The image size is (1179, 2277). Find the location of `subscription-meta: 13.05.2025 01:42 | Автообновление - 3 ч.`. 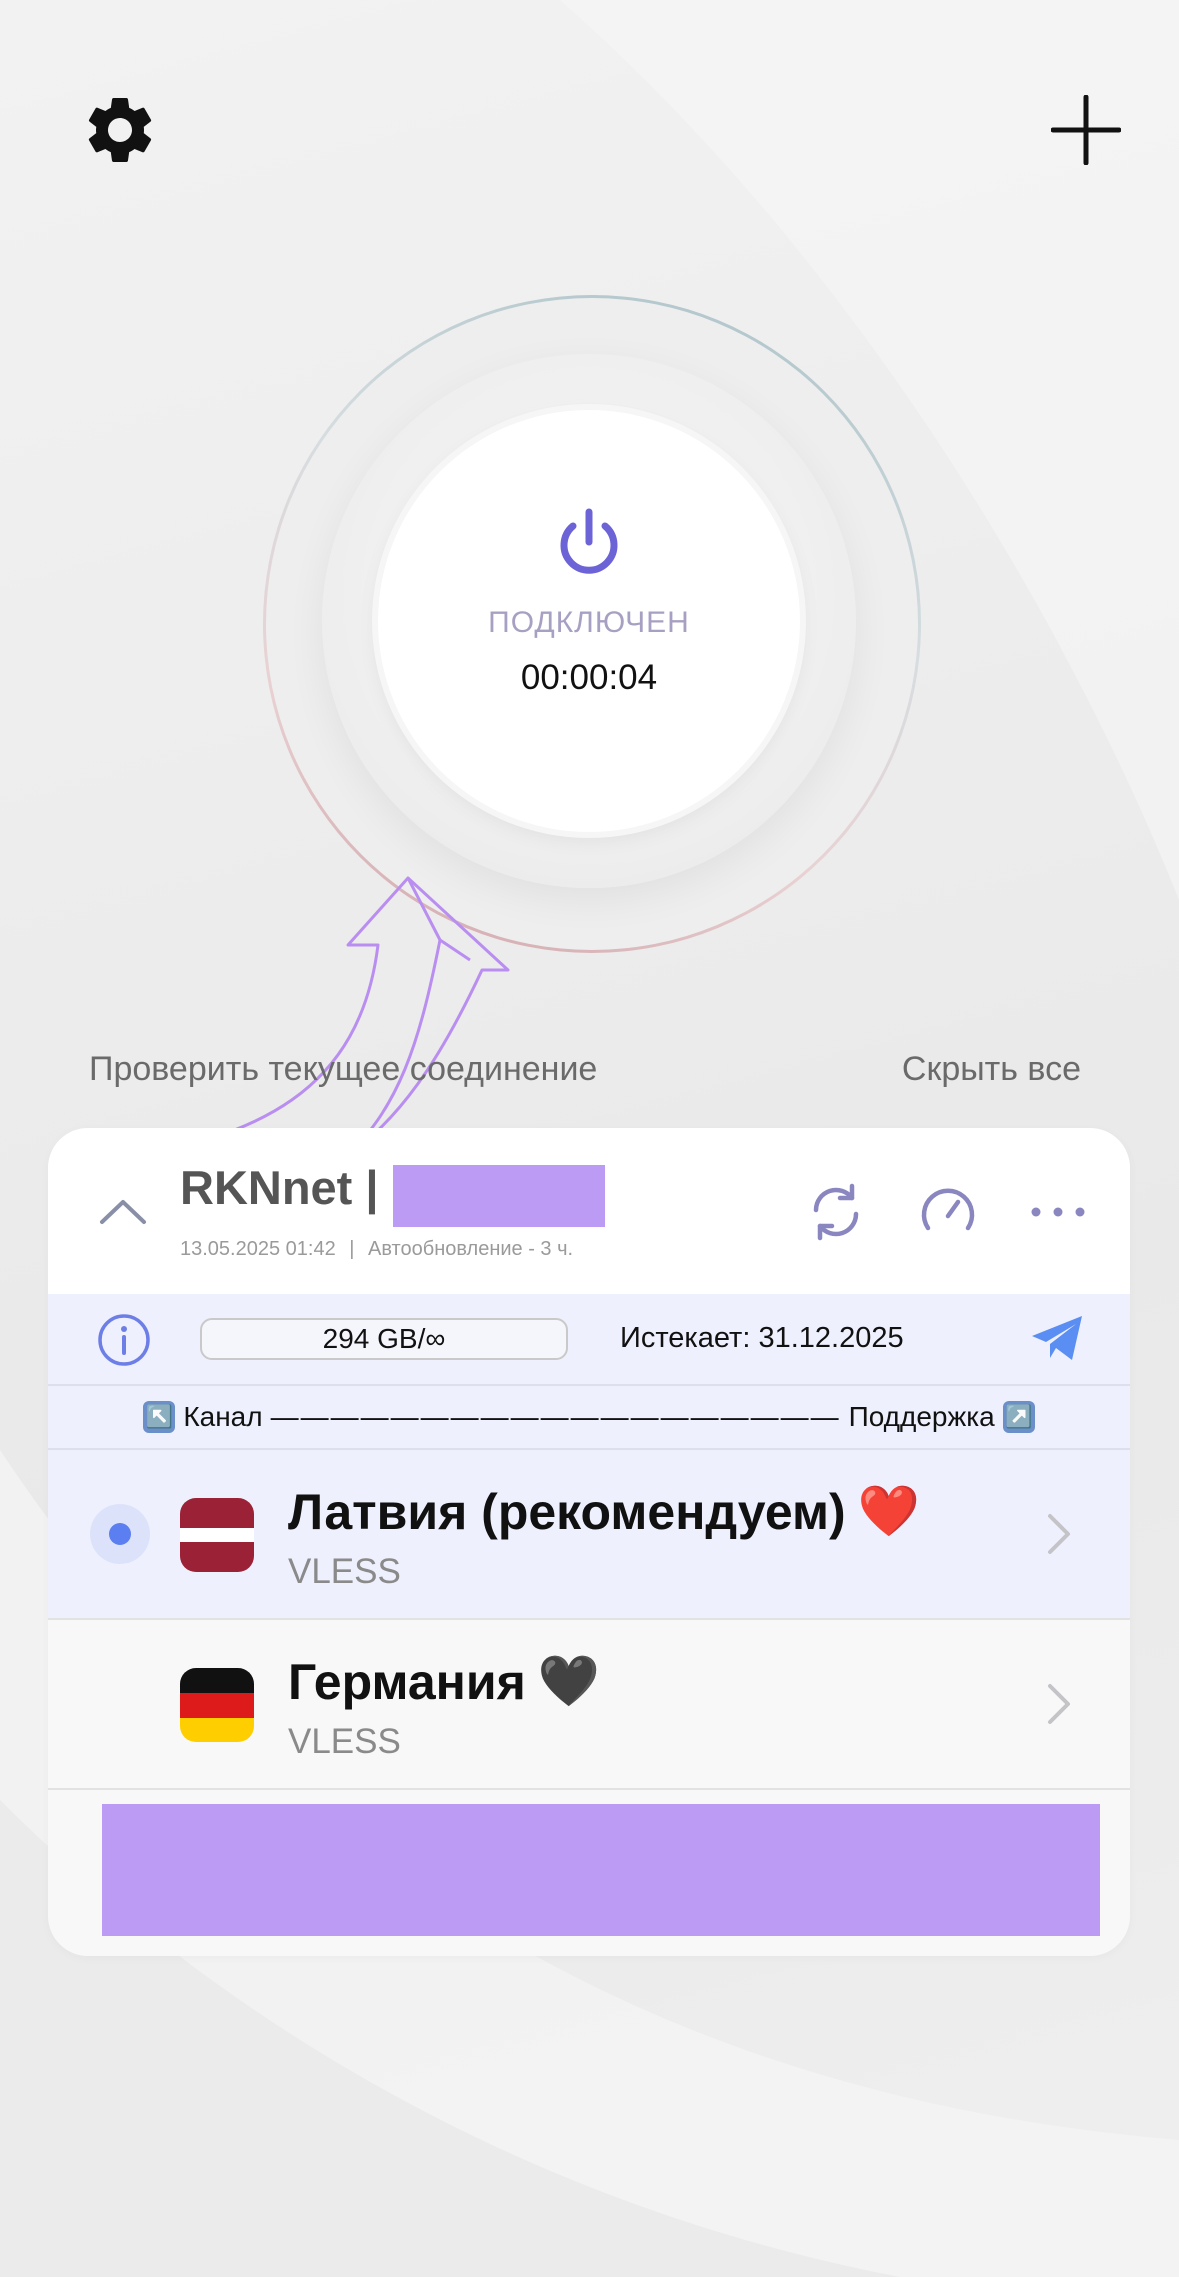

subscription-meta: 13.05.2025 01:42 | Автообновление - 3 ч. is located at coordinates (376, 1249).